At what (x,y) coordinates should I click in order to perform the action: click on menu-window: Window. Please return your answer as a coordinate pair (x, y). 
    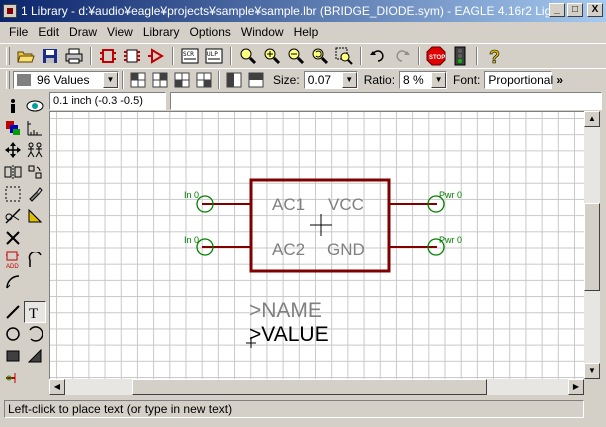
    Looking at the image, I should click on (262, 32).